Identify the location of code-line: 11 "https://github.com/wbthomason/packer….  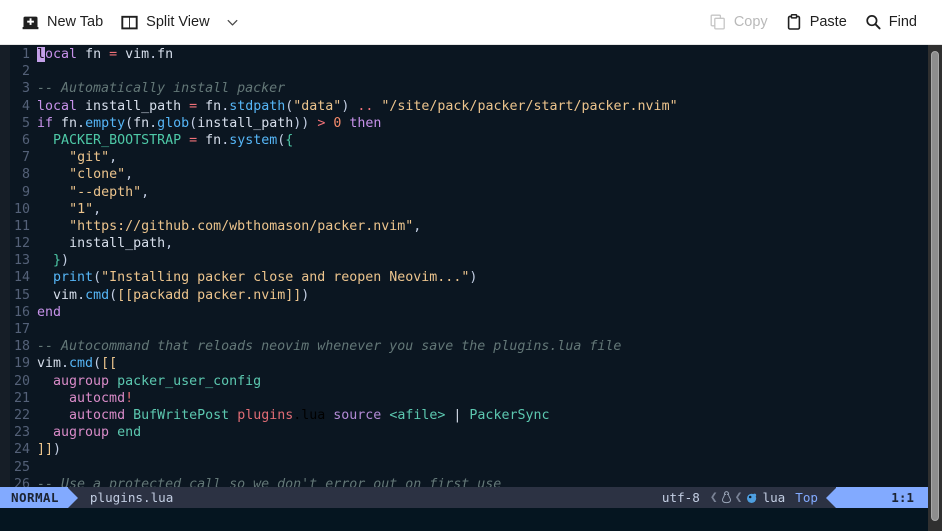
(339, 226).